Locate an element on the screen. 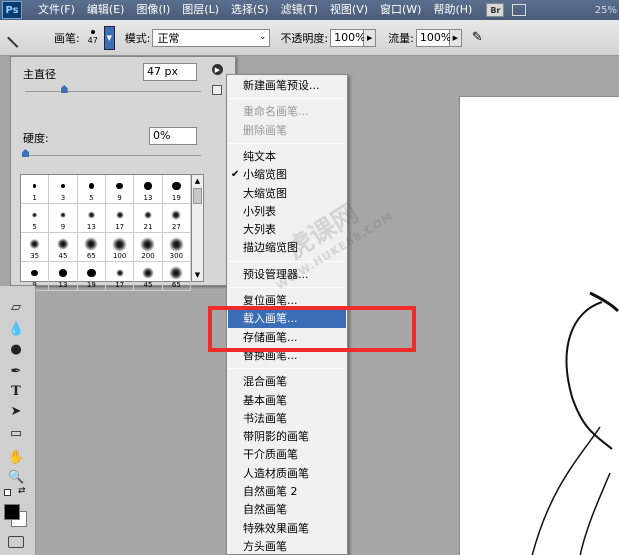 This screenshot has width=619, height=555. scroll-up-icon: ▲ is located at coordinates (197, 181).